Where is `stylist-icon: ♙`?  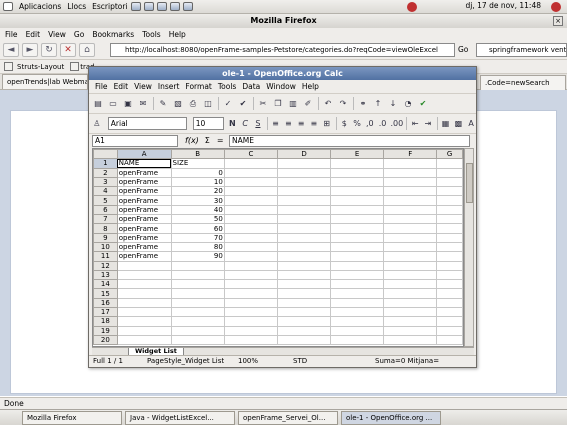
stylist-icon: ♙ is located at coordinates (97, 124).